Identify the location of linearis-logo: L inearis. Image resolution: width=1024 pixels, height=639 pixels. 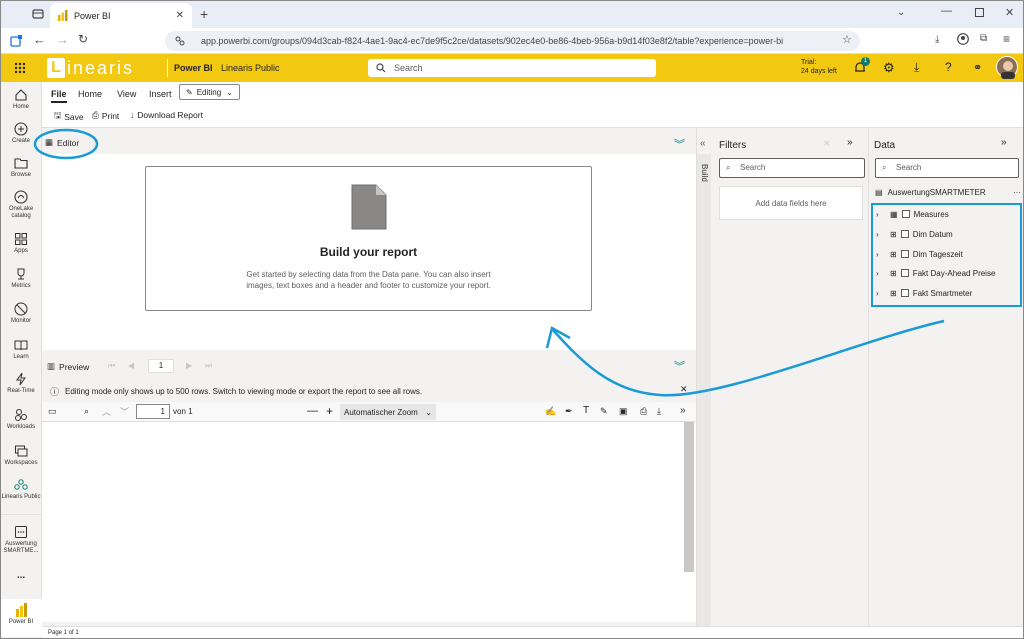
(90, 68).